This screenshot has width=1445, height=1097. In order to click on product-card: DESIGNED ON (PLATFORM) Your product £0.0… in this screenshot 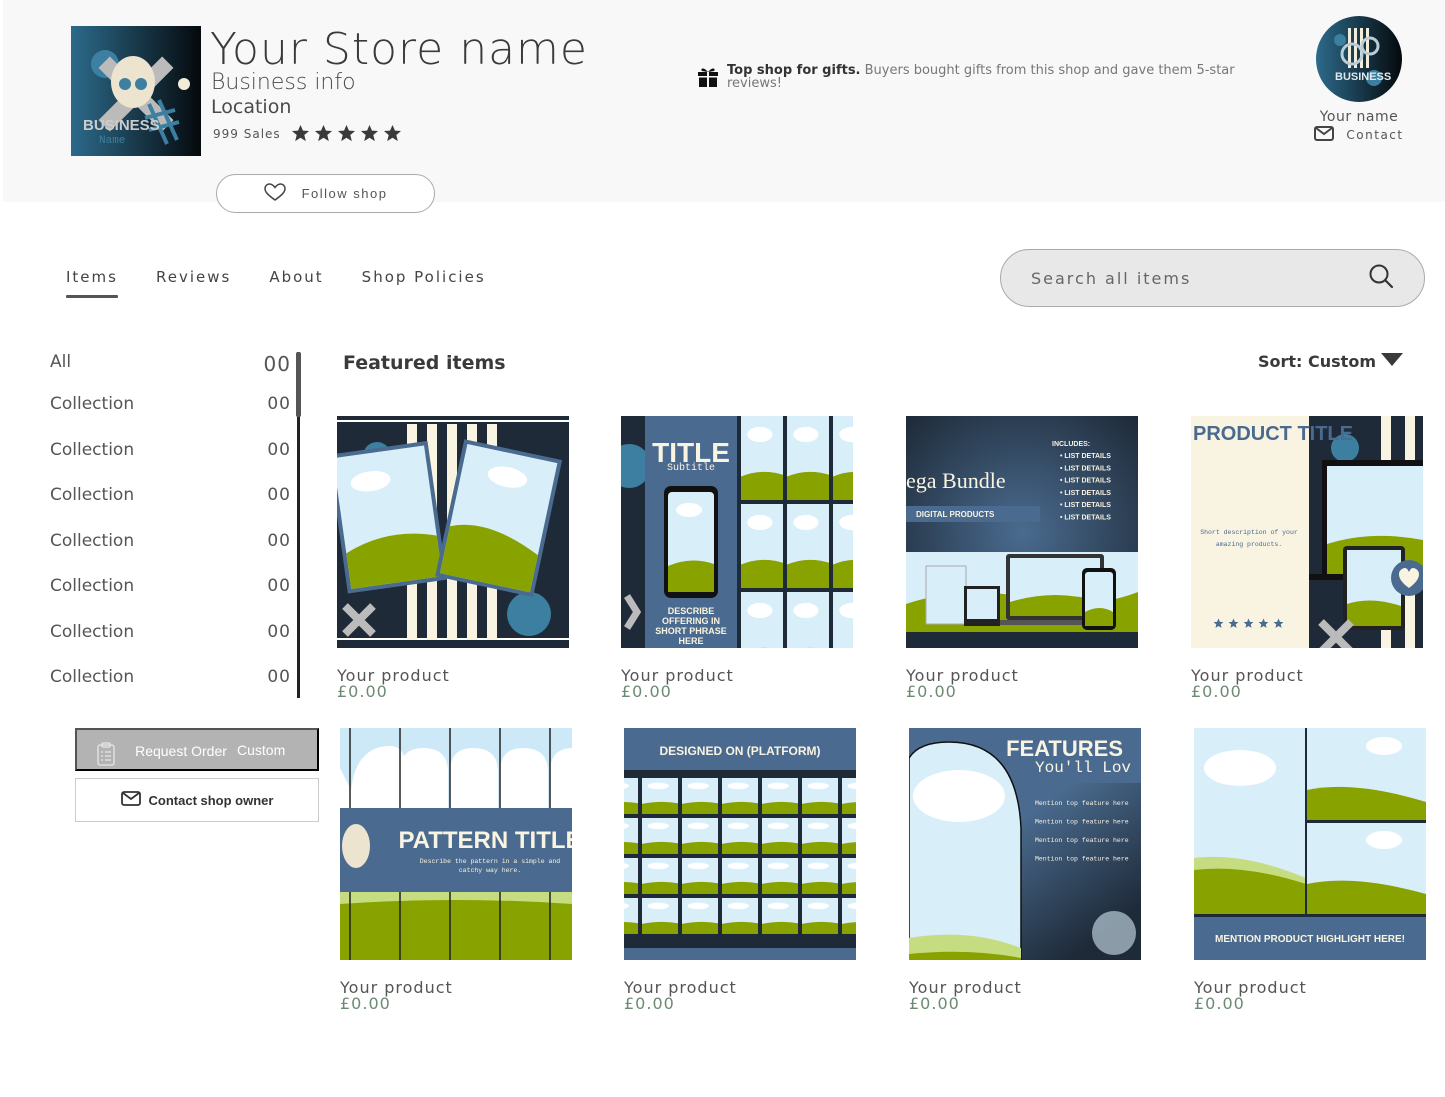, I will do `click(740, 870)`.